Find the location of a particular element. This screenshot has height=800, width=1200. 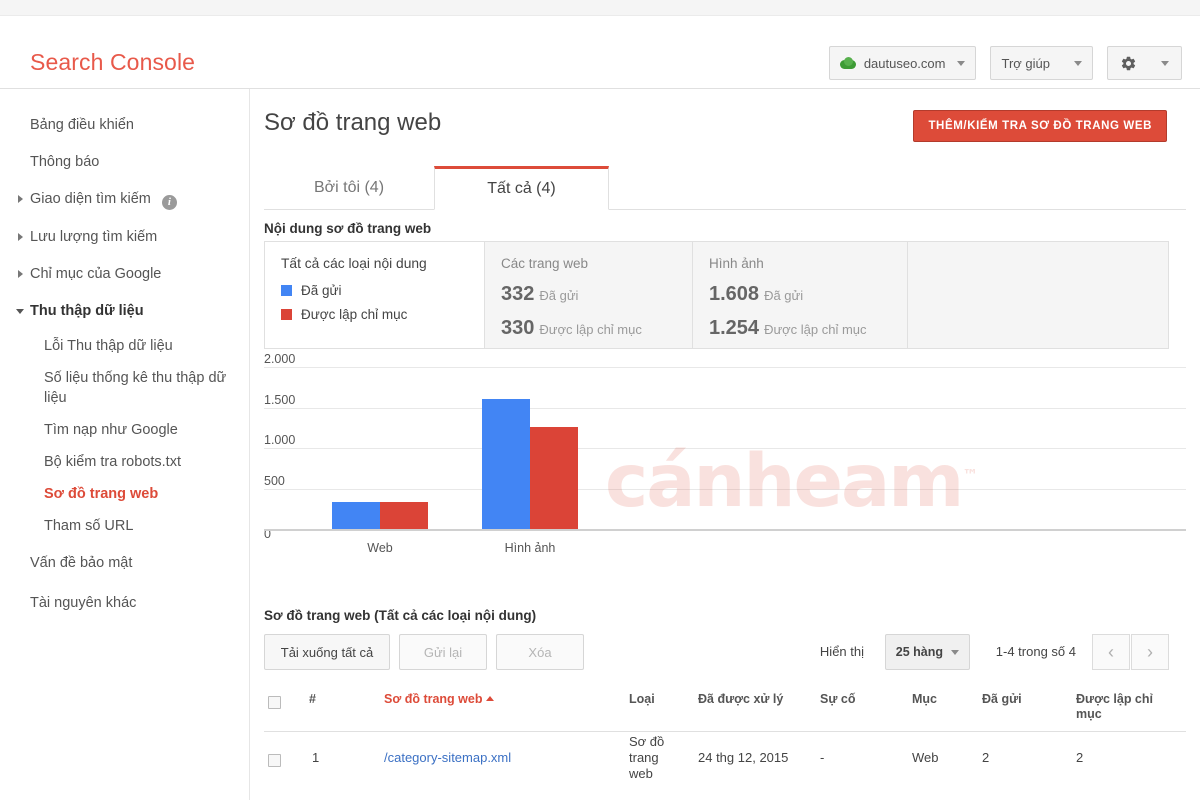

cell-type: Sơ đồ trang web is located at coordinates (647, 757).